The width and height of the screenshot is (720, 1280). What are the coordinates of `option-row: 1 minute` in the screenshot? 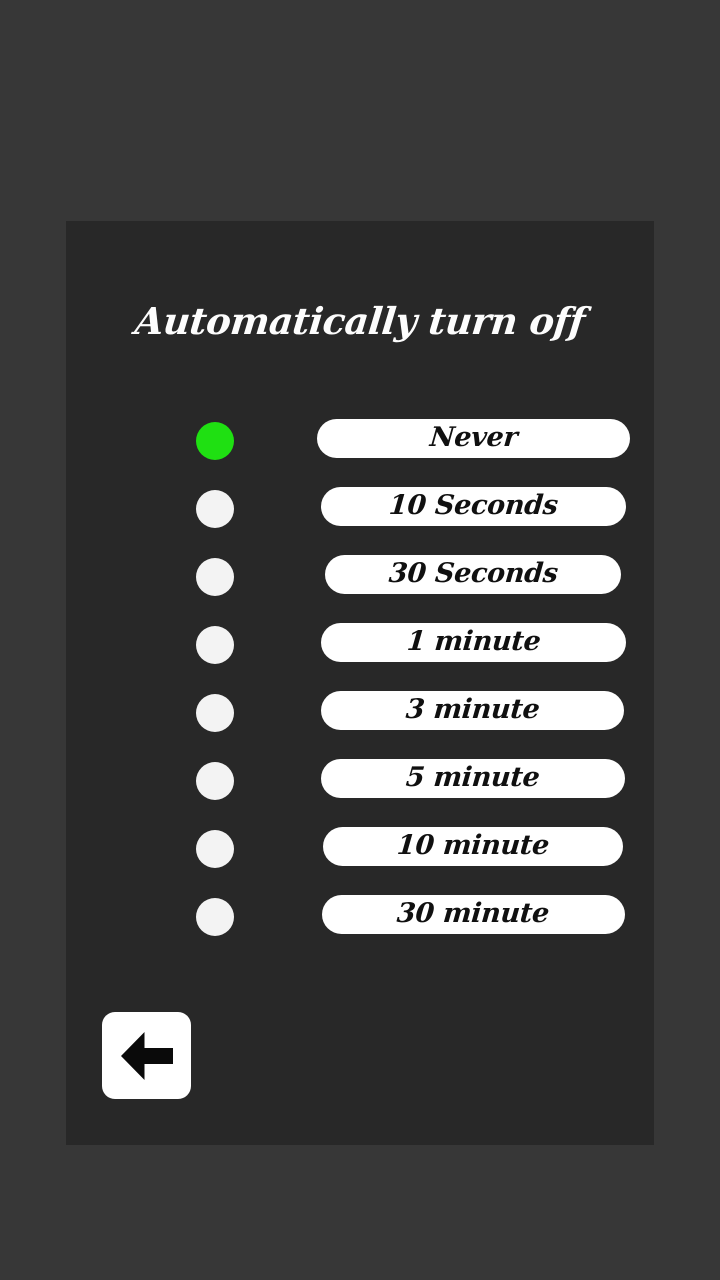 It's located at (360, 645).